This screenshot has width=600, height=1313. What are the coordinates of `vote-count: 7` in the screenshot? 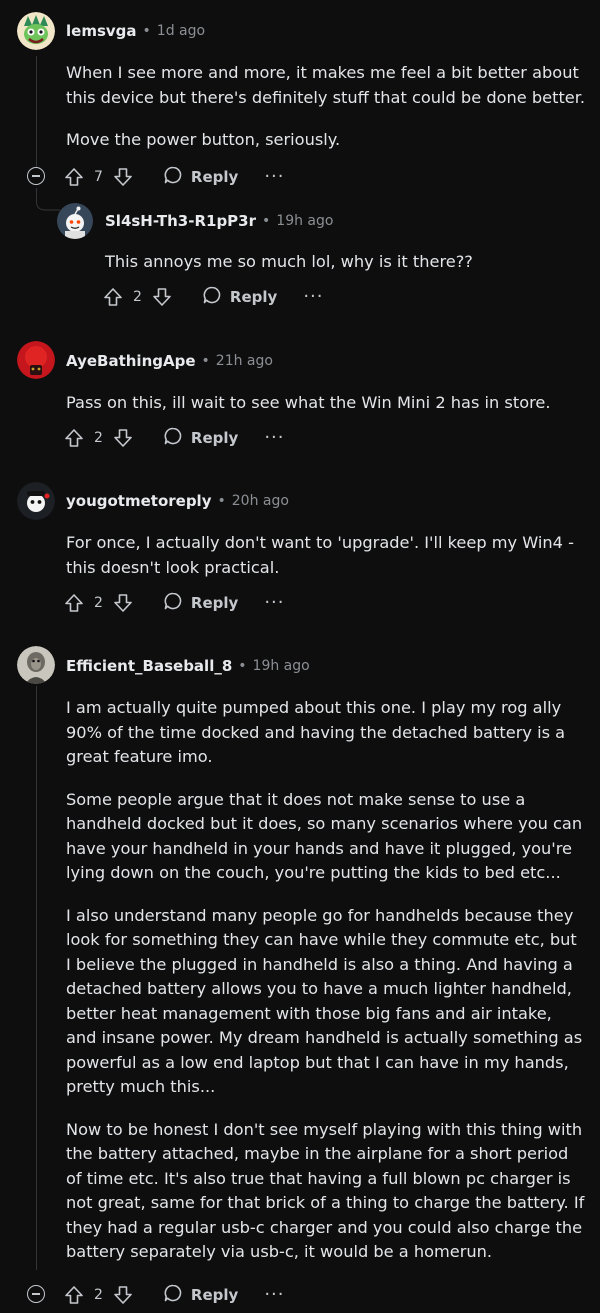 It's located at (98, 177).